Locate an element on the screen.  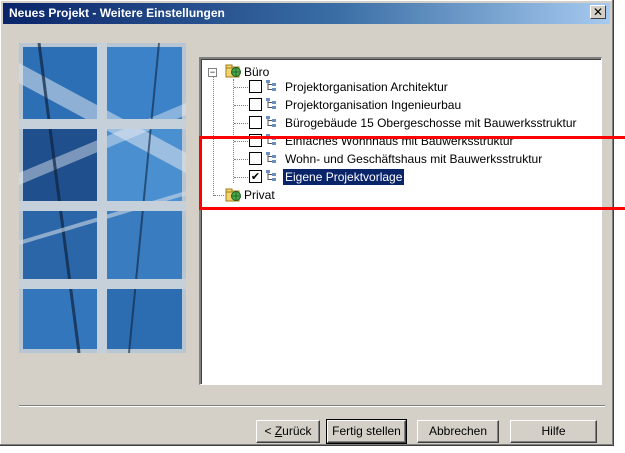
back-button: < Zurück is located at coordinates (288, 431).